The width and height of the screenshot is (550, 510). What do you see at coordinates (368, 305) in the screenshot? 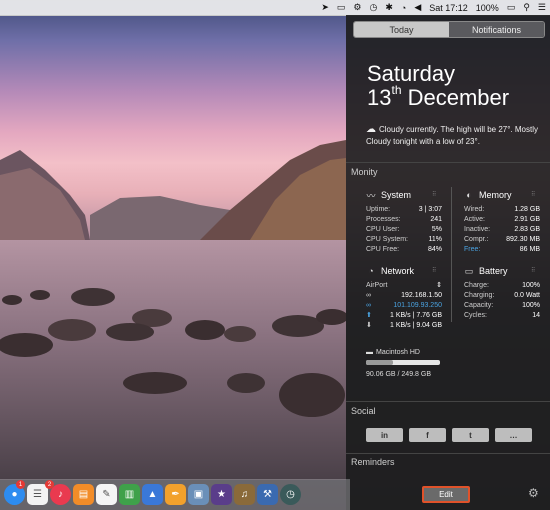
I see `globe-icon: ∞` at bounding box center [368, 305].